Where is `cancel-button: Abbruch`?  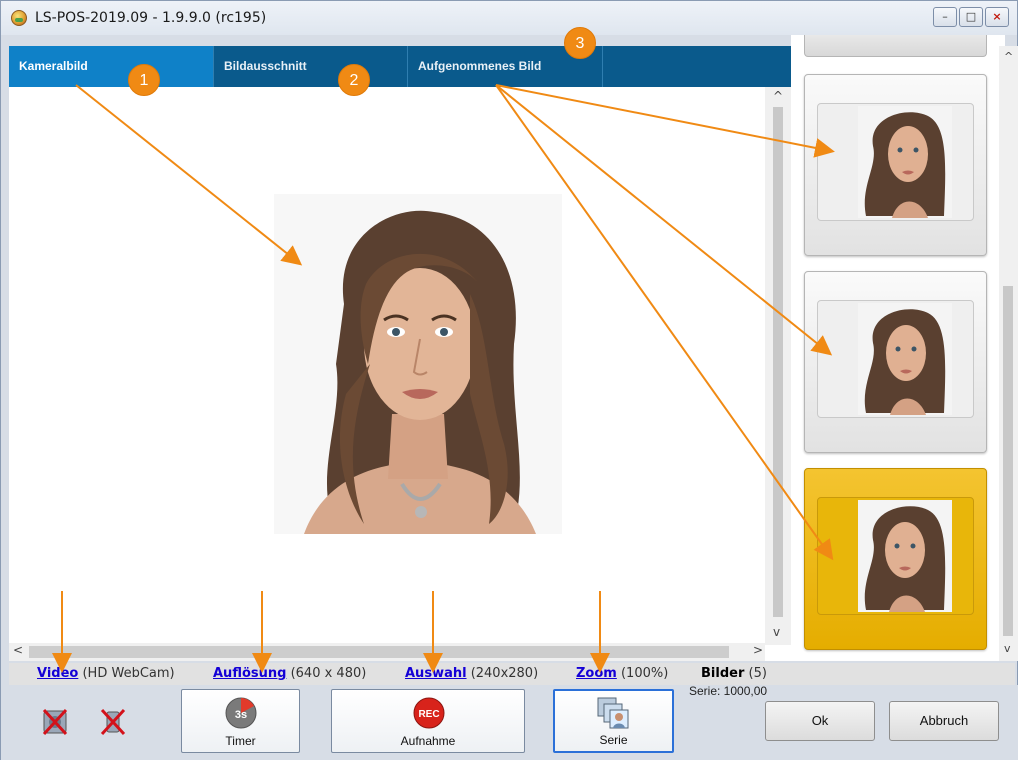
cancel-button: Abbruch is located at coordinates (944, 721).